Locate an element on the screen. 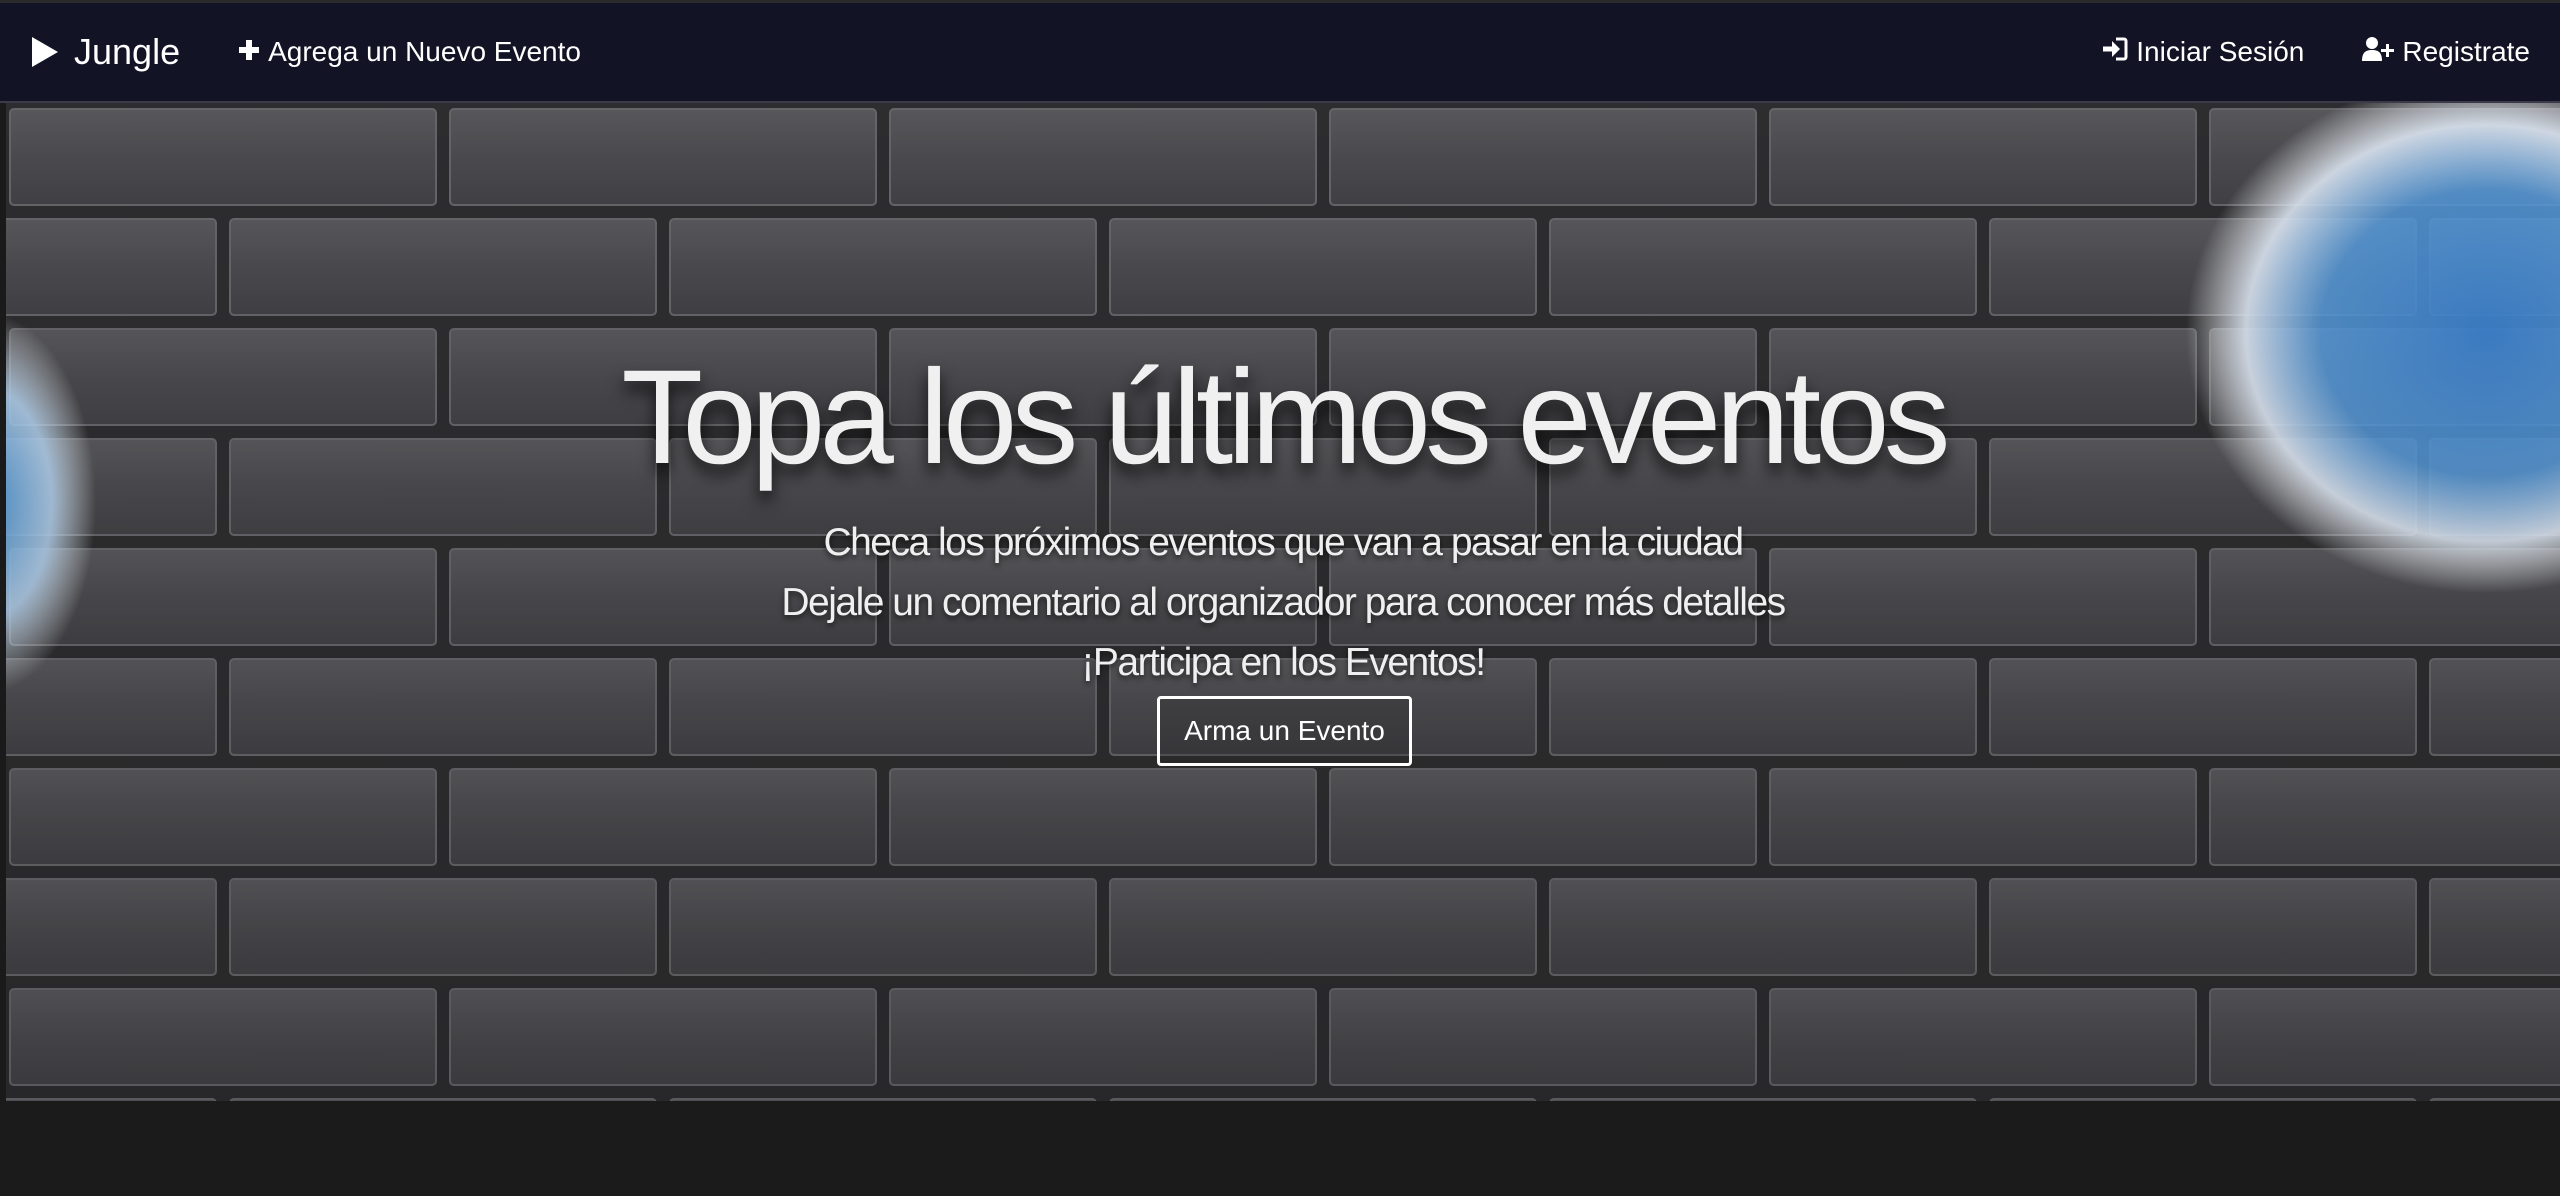 The width and height of the screenshot is (2560, 1196). add-event-label: Agrega un Nuevo Evento is located at coordinates (424, 51).